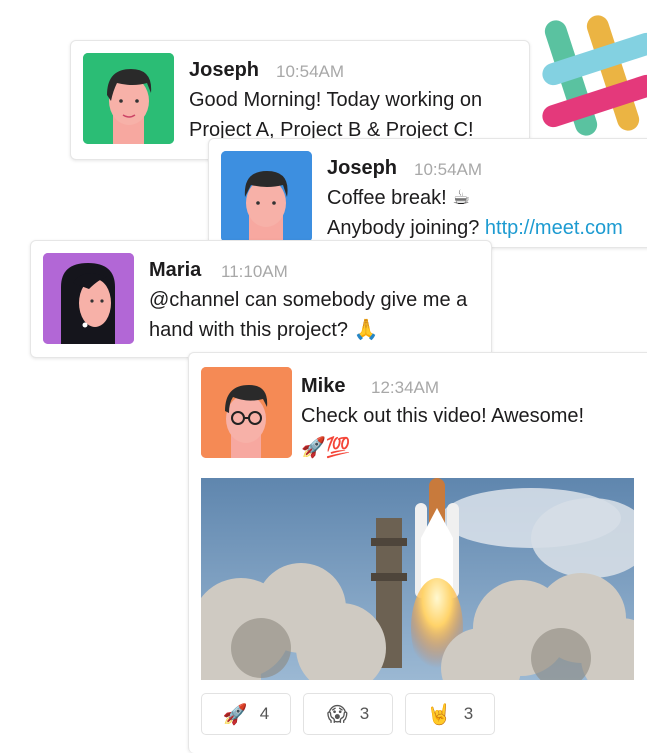 Image resolution: width=647 pixels, height=753 pixels. What do you see at coordinates (175, 270) in the screenshot?
I see `author-name: Maria` at bounding box center [175, 270].